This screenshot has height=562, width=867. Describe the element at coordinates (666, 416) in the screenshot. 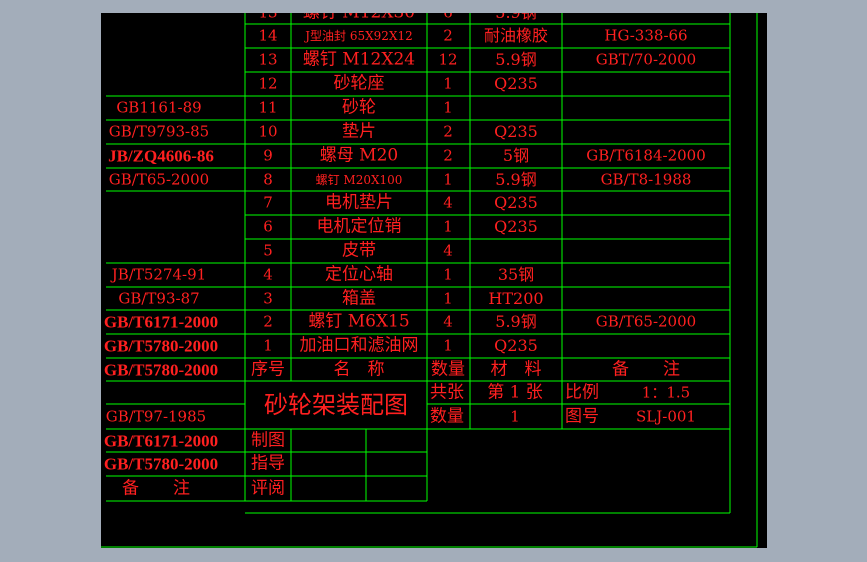

I see `drawing-no-value: SLJ-001` at that location.